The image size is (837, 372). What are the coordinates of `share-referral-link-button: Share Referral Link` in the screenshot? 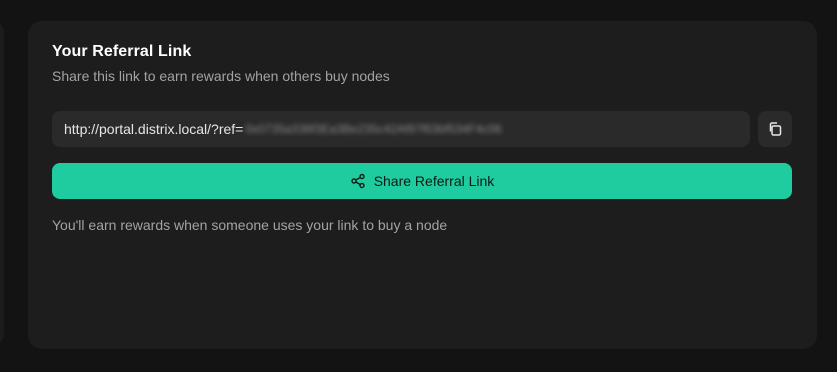 It's located at (422, 181).